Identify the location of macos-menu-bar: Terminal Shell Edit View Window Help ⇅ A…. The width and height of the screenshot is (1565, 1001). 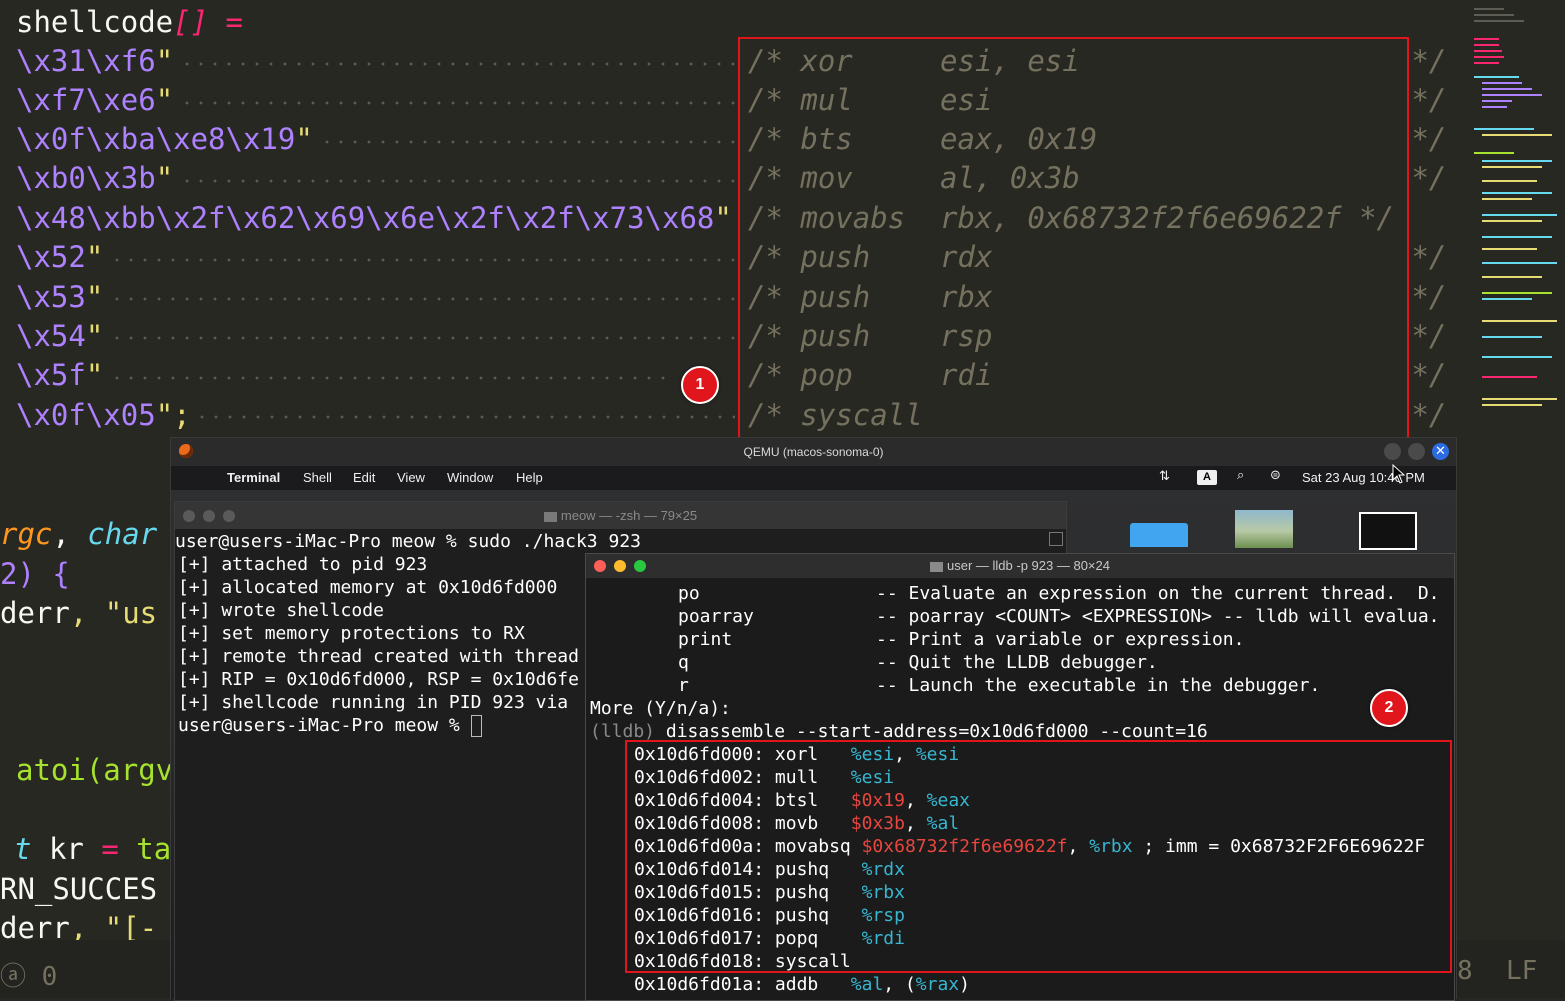
(813, 478).